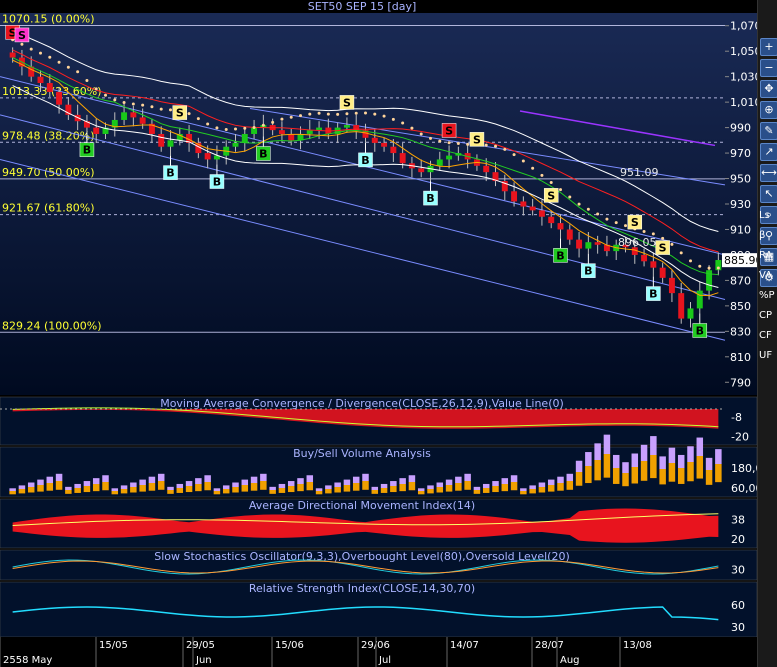 Image resolution: width=777 pixels, height=667 pixels. I want to click on trend-icon: ↗, so click(768, 152).